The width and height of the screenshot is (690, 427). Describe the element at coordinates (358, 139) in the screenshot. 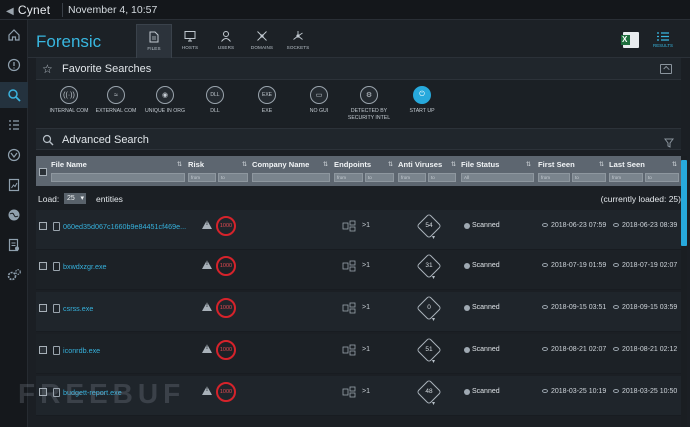

I see `advanced-search-header: Advanced Search` at that location.